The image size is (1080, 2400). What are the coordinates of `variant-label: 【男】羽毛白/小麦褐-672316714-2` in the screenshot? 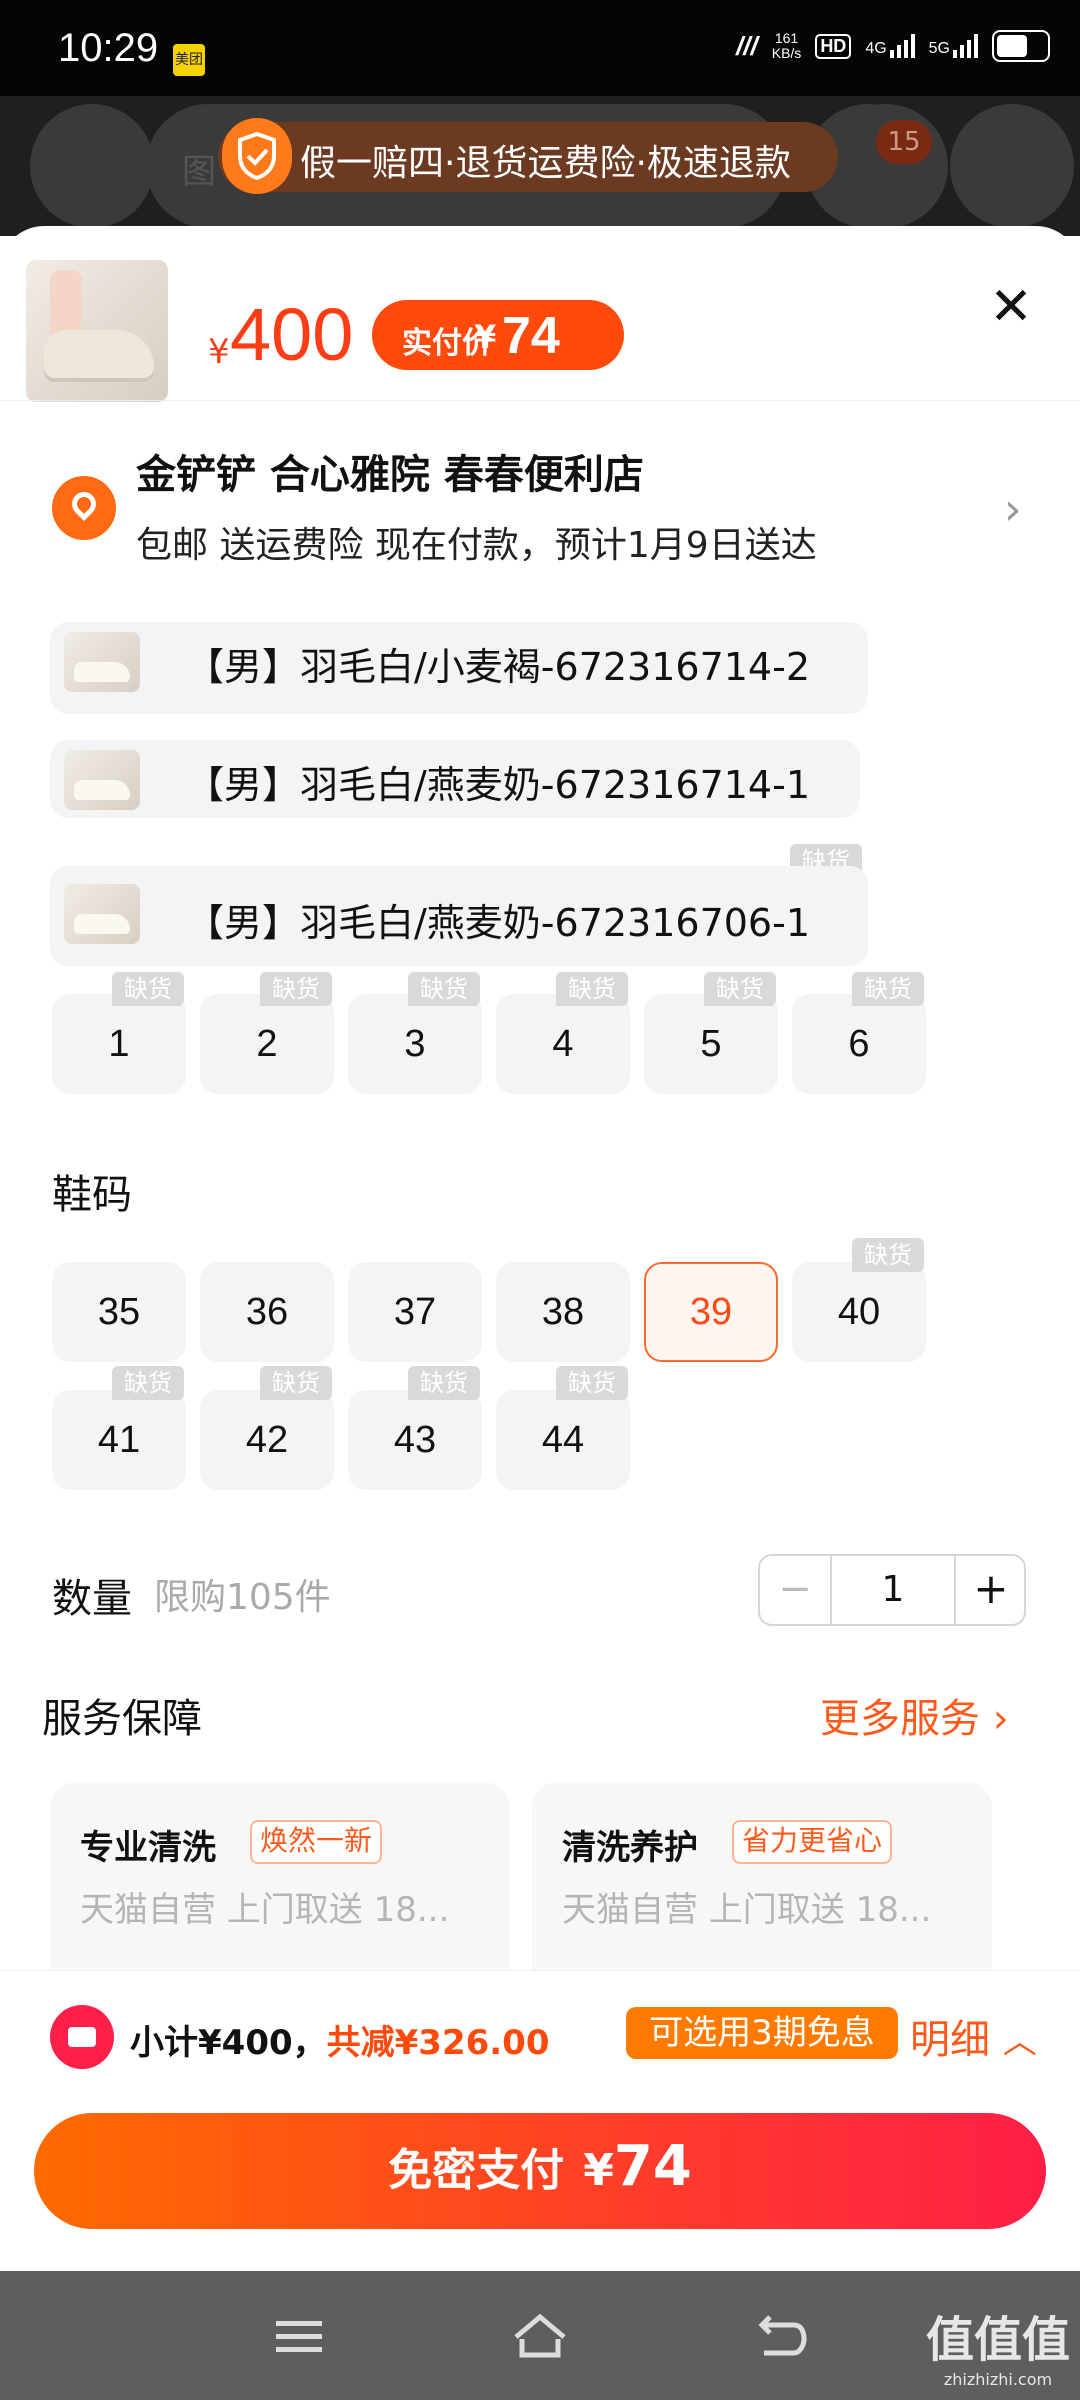 It's located at (498, 667).